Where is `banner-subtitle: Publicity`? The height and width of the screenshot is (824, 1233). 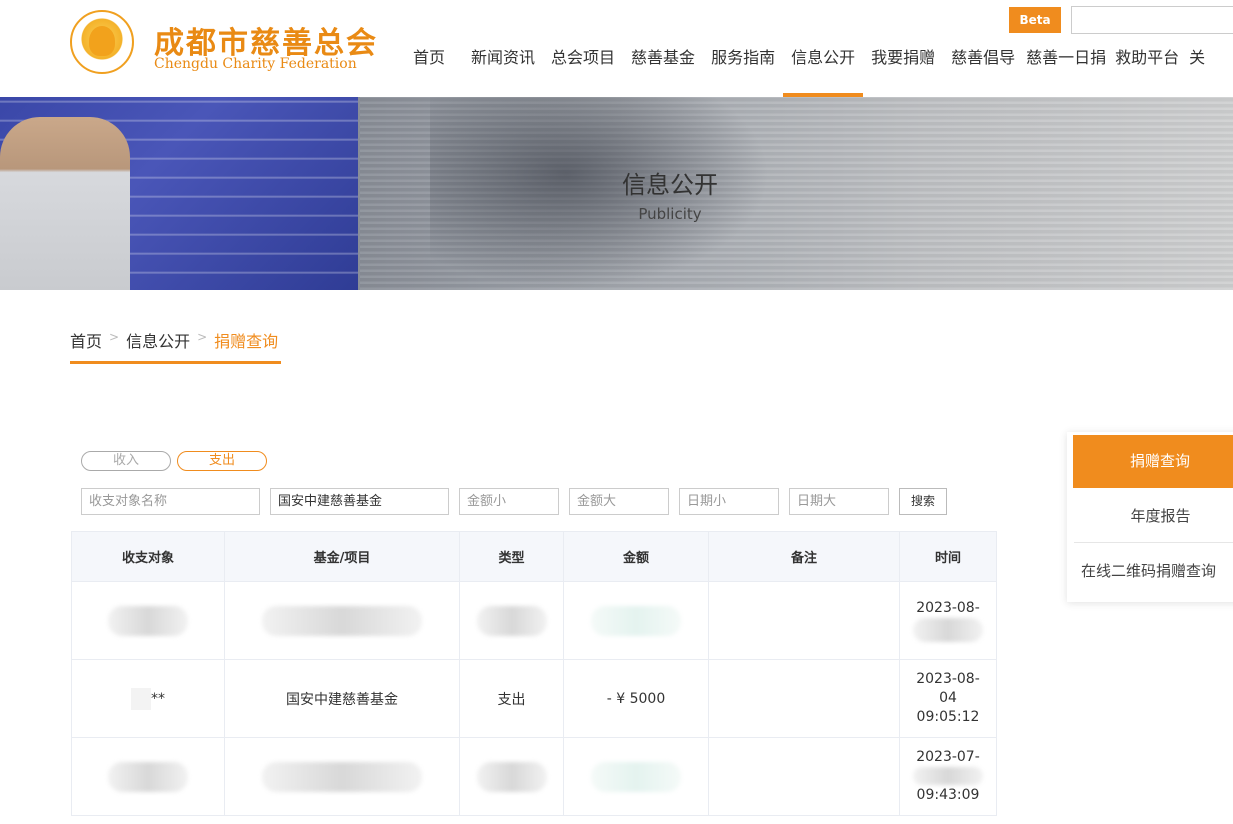
banner-subtitle: Publicity is located at coordinates (670, 214).